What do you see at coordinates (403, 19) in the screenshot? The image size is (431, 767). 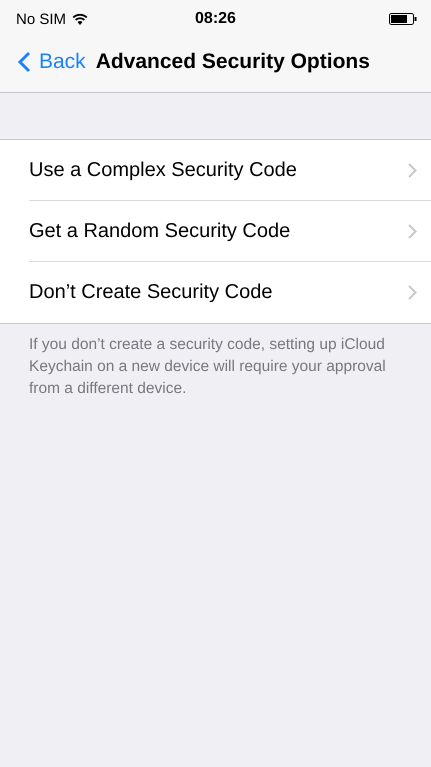 I see `battery-icon` at bounding box center [403, 19].